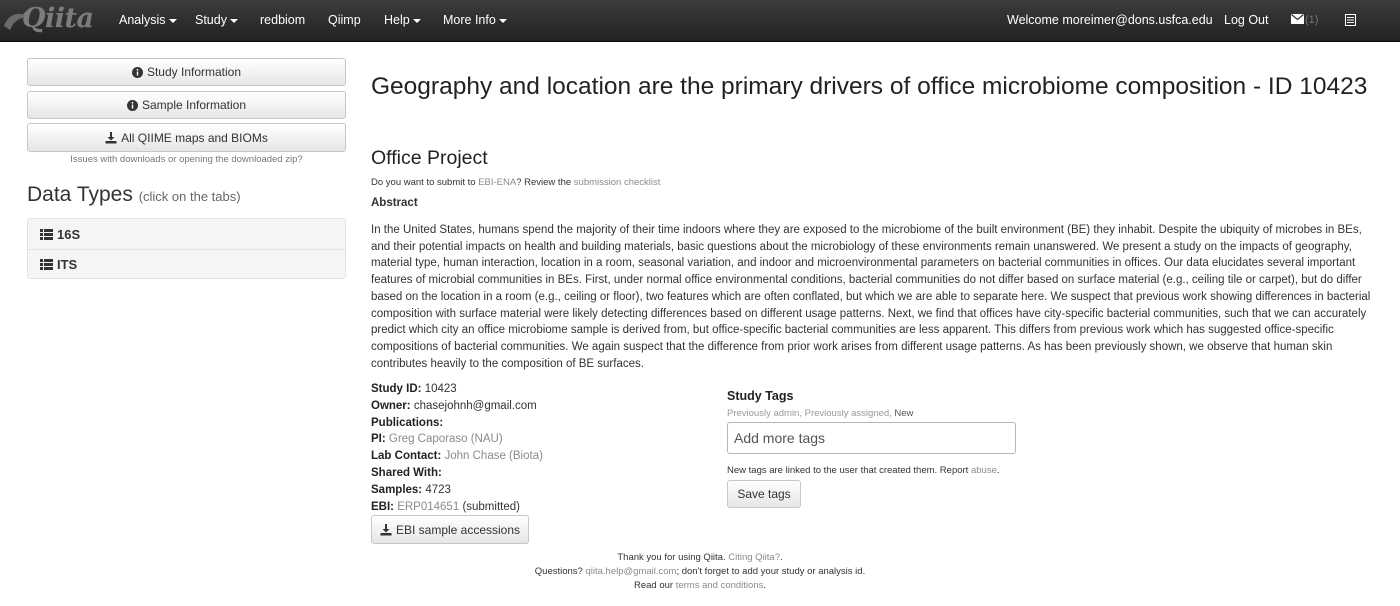 The width and height of the screenshot is (1400, 606). Describe the element at coordinates (617, 182) in the screenshot. I see `submission-checklist-link: submission checklist` at that location.